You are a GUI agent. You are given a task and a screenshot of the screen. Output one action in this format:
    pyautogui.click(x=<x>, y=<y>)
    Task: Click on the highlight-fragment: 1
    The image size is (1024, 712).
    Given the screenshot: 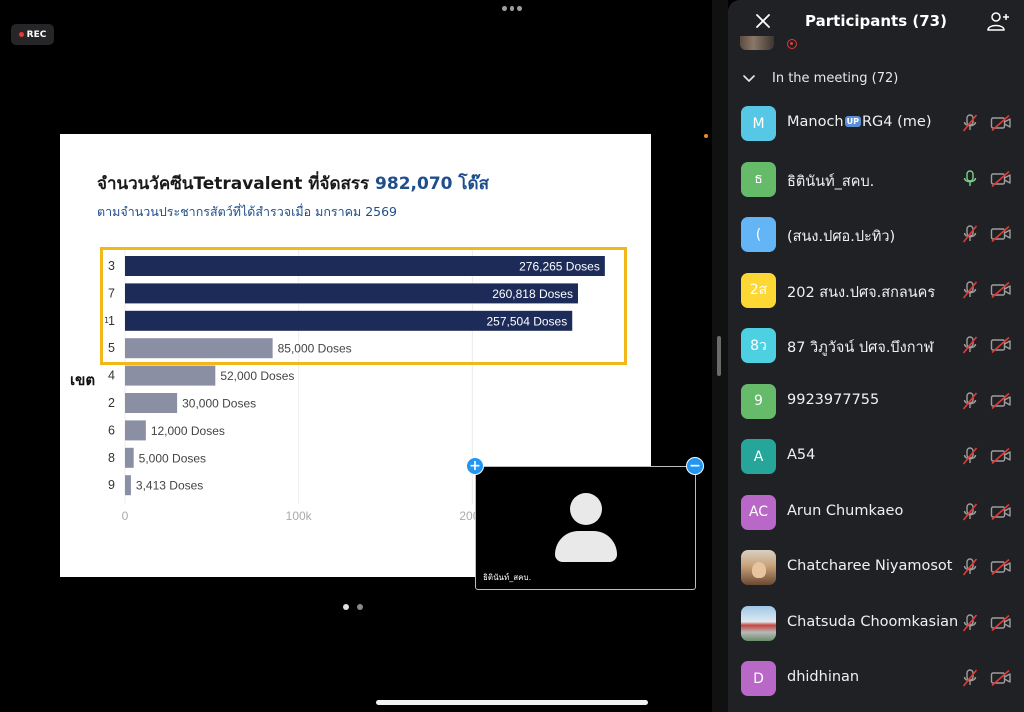 What is the action you would take?
    pyautogui.click(x=107, y=320)
    